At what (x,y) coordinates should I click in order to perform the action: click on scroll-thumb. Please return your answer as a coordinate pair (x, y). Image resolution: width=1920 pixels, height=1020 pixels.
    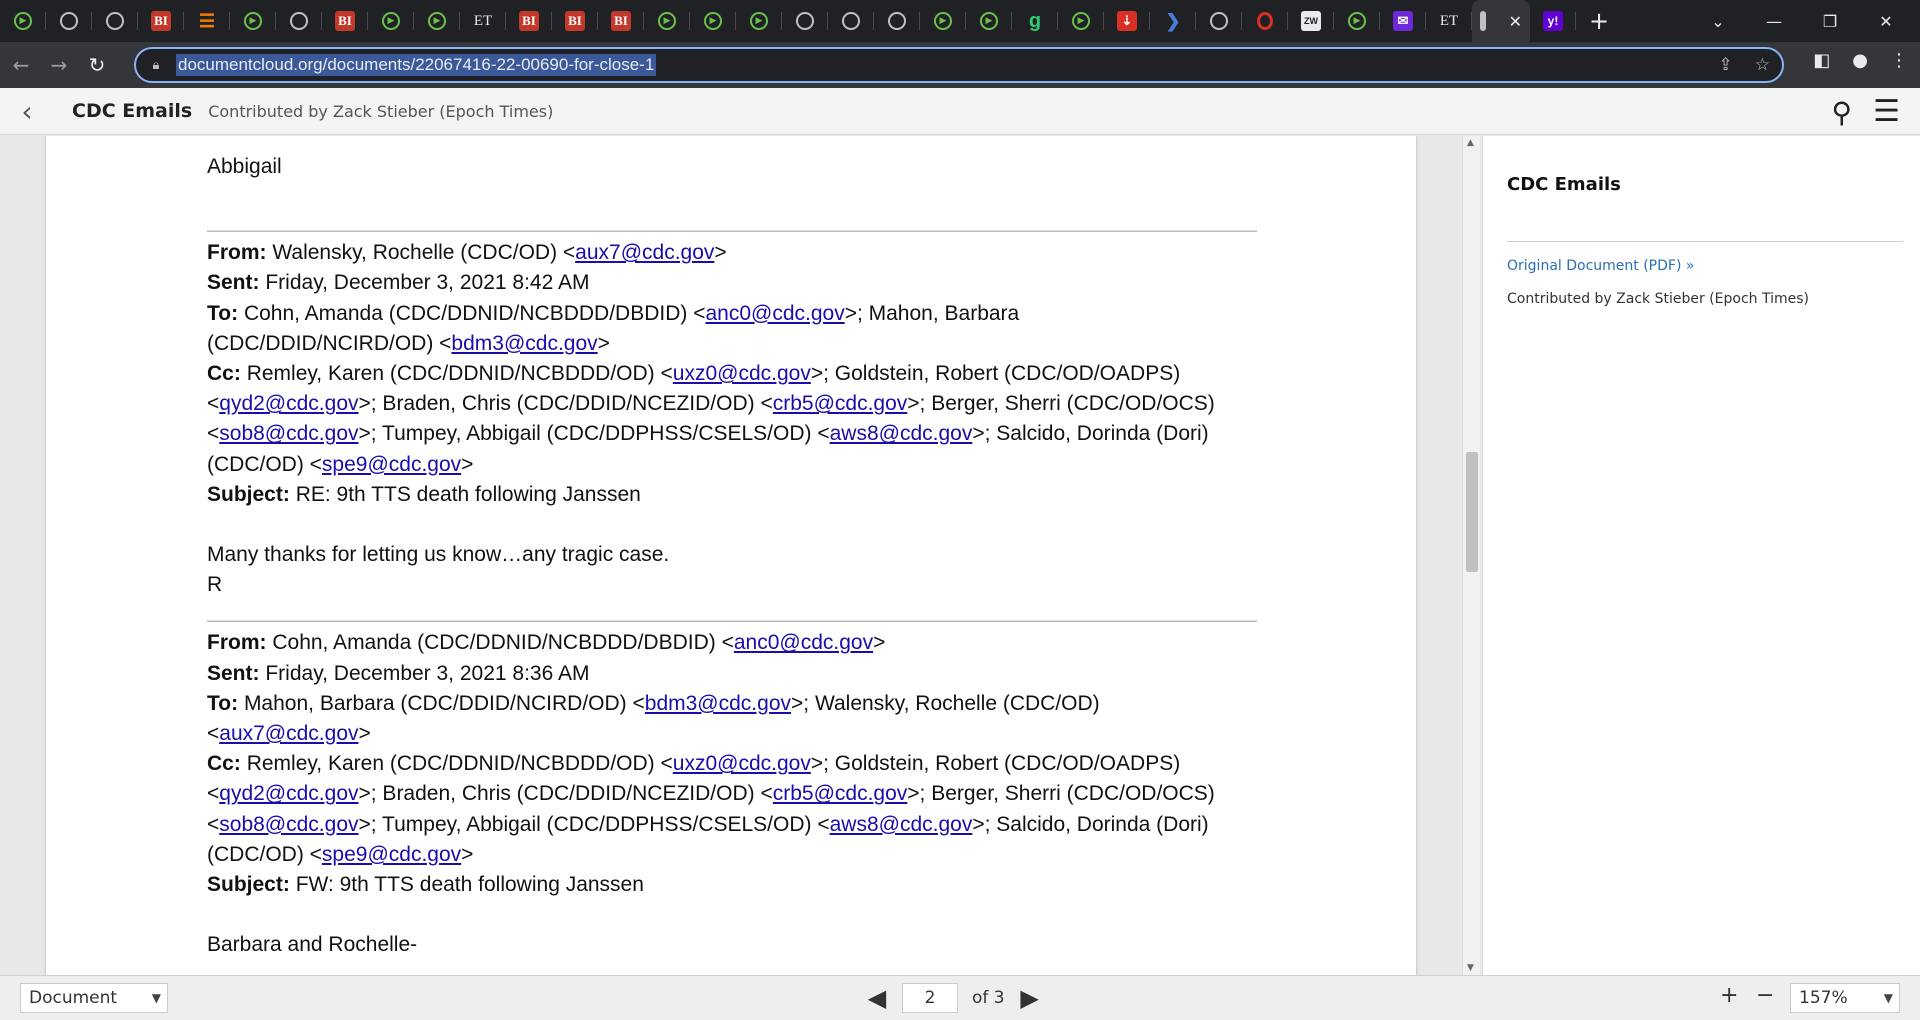
    Looking at the image, I should click on (1472, 512).